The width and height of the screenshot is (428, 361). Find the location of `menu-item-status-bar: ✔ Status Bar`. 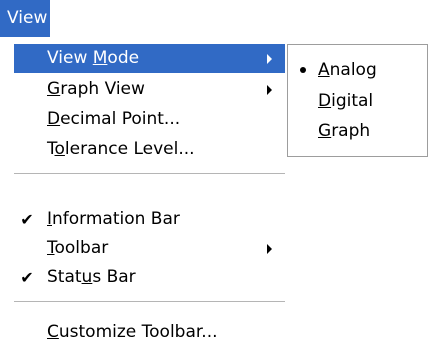

menu-item-status-bar: ✔ Status Bar is located at coordinates (149, 277).